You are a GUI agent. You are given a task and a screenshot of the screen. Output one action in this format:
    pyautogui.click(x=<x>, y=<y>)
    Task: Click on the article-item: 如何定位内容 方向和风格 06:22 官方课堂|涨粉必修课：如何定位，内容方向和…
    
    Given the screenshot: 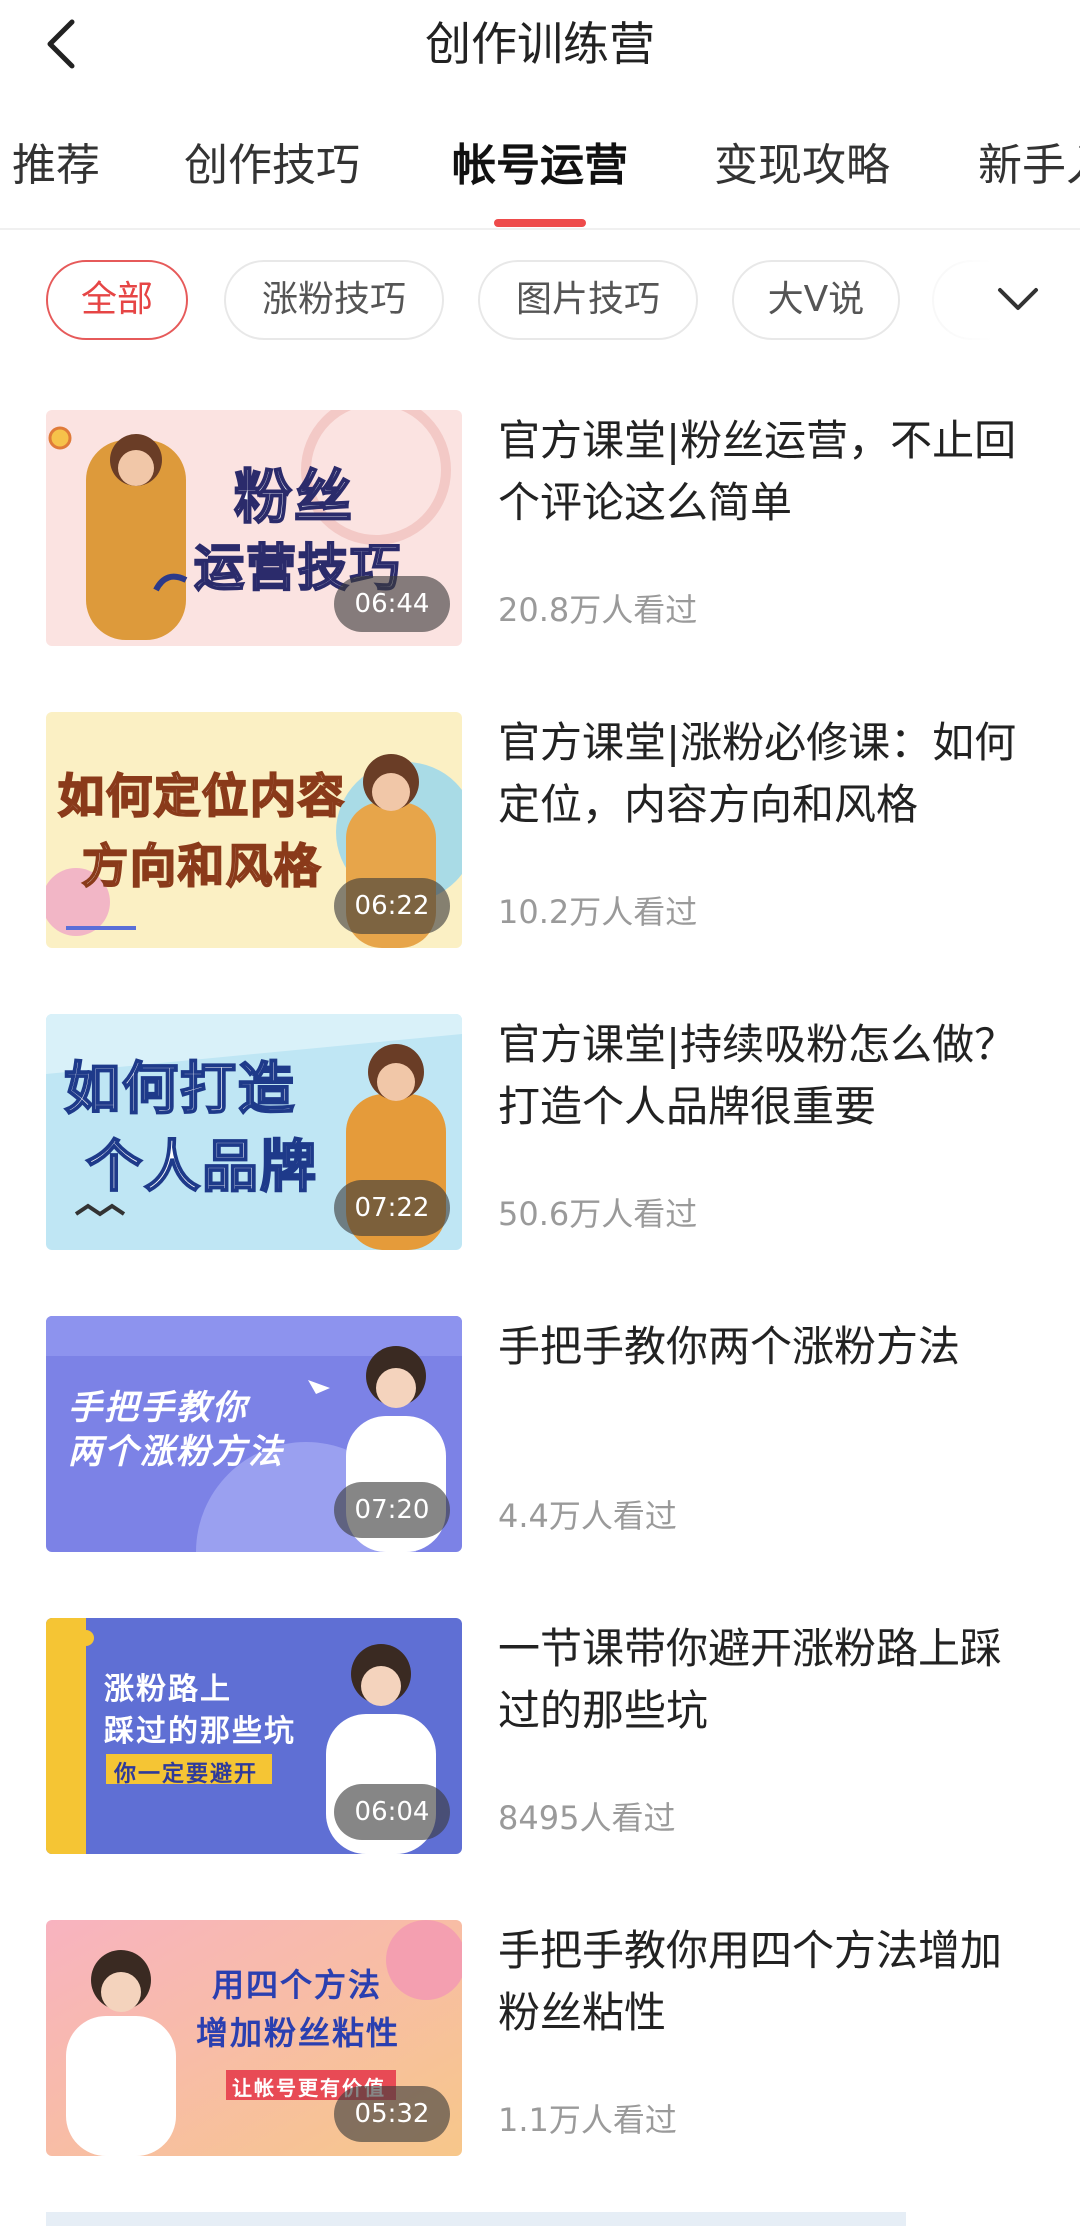 What is the action you would take?
    pyautogui.click(x=541, y=830)
    